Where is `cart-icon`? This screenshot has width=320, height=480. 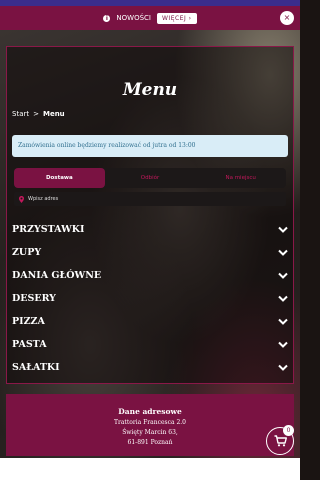 cart-icon is located at coordinates (280, 441).